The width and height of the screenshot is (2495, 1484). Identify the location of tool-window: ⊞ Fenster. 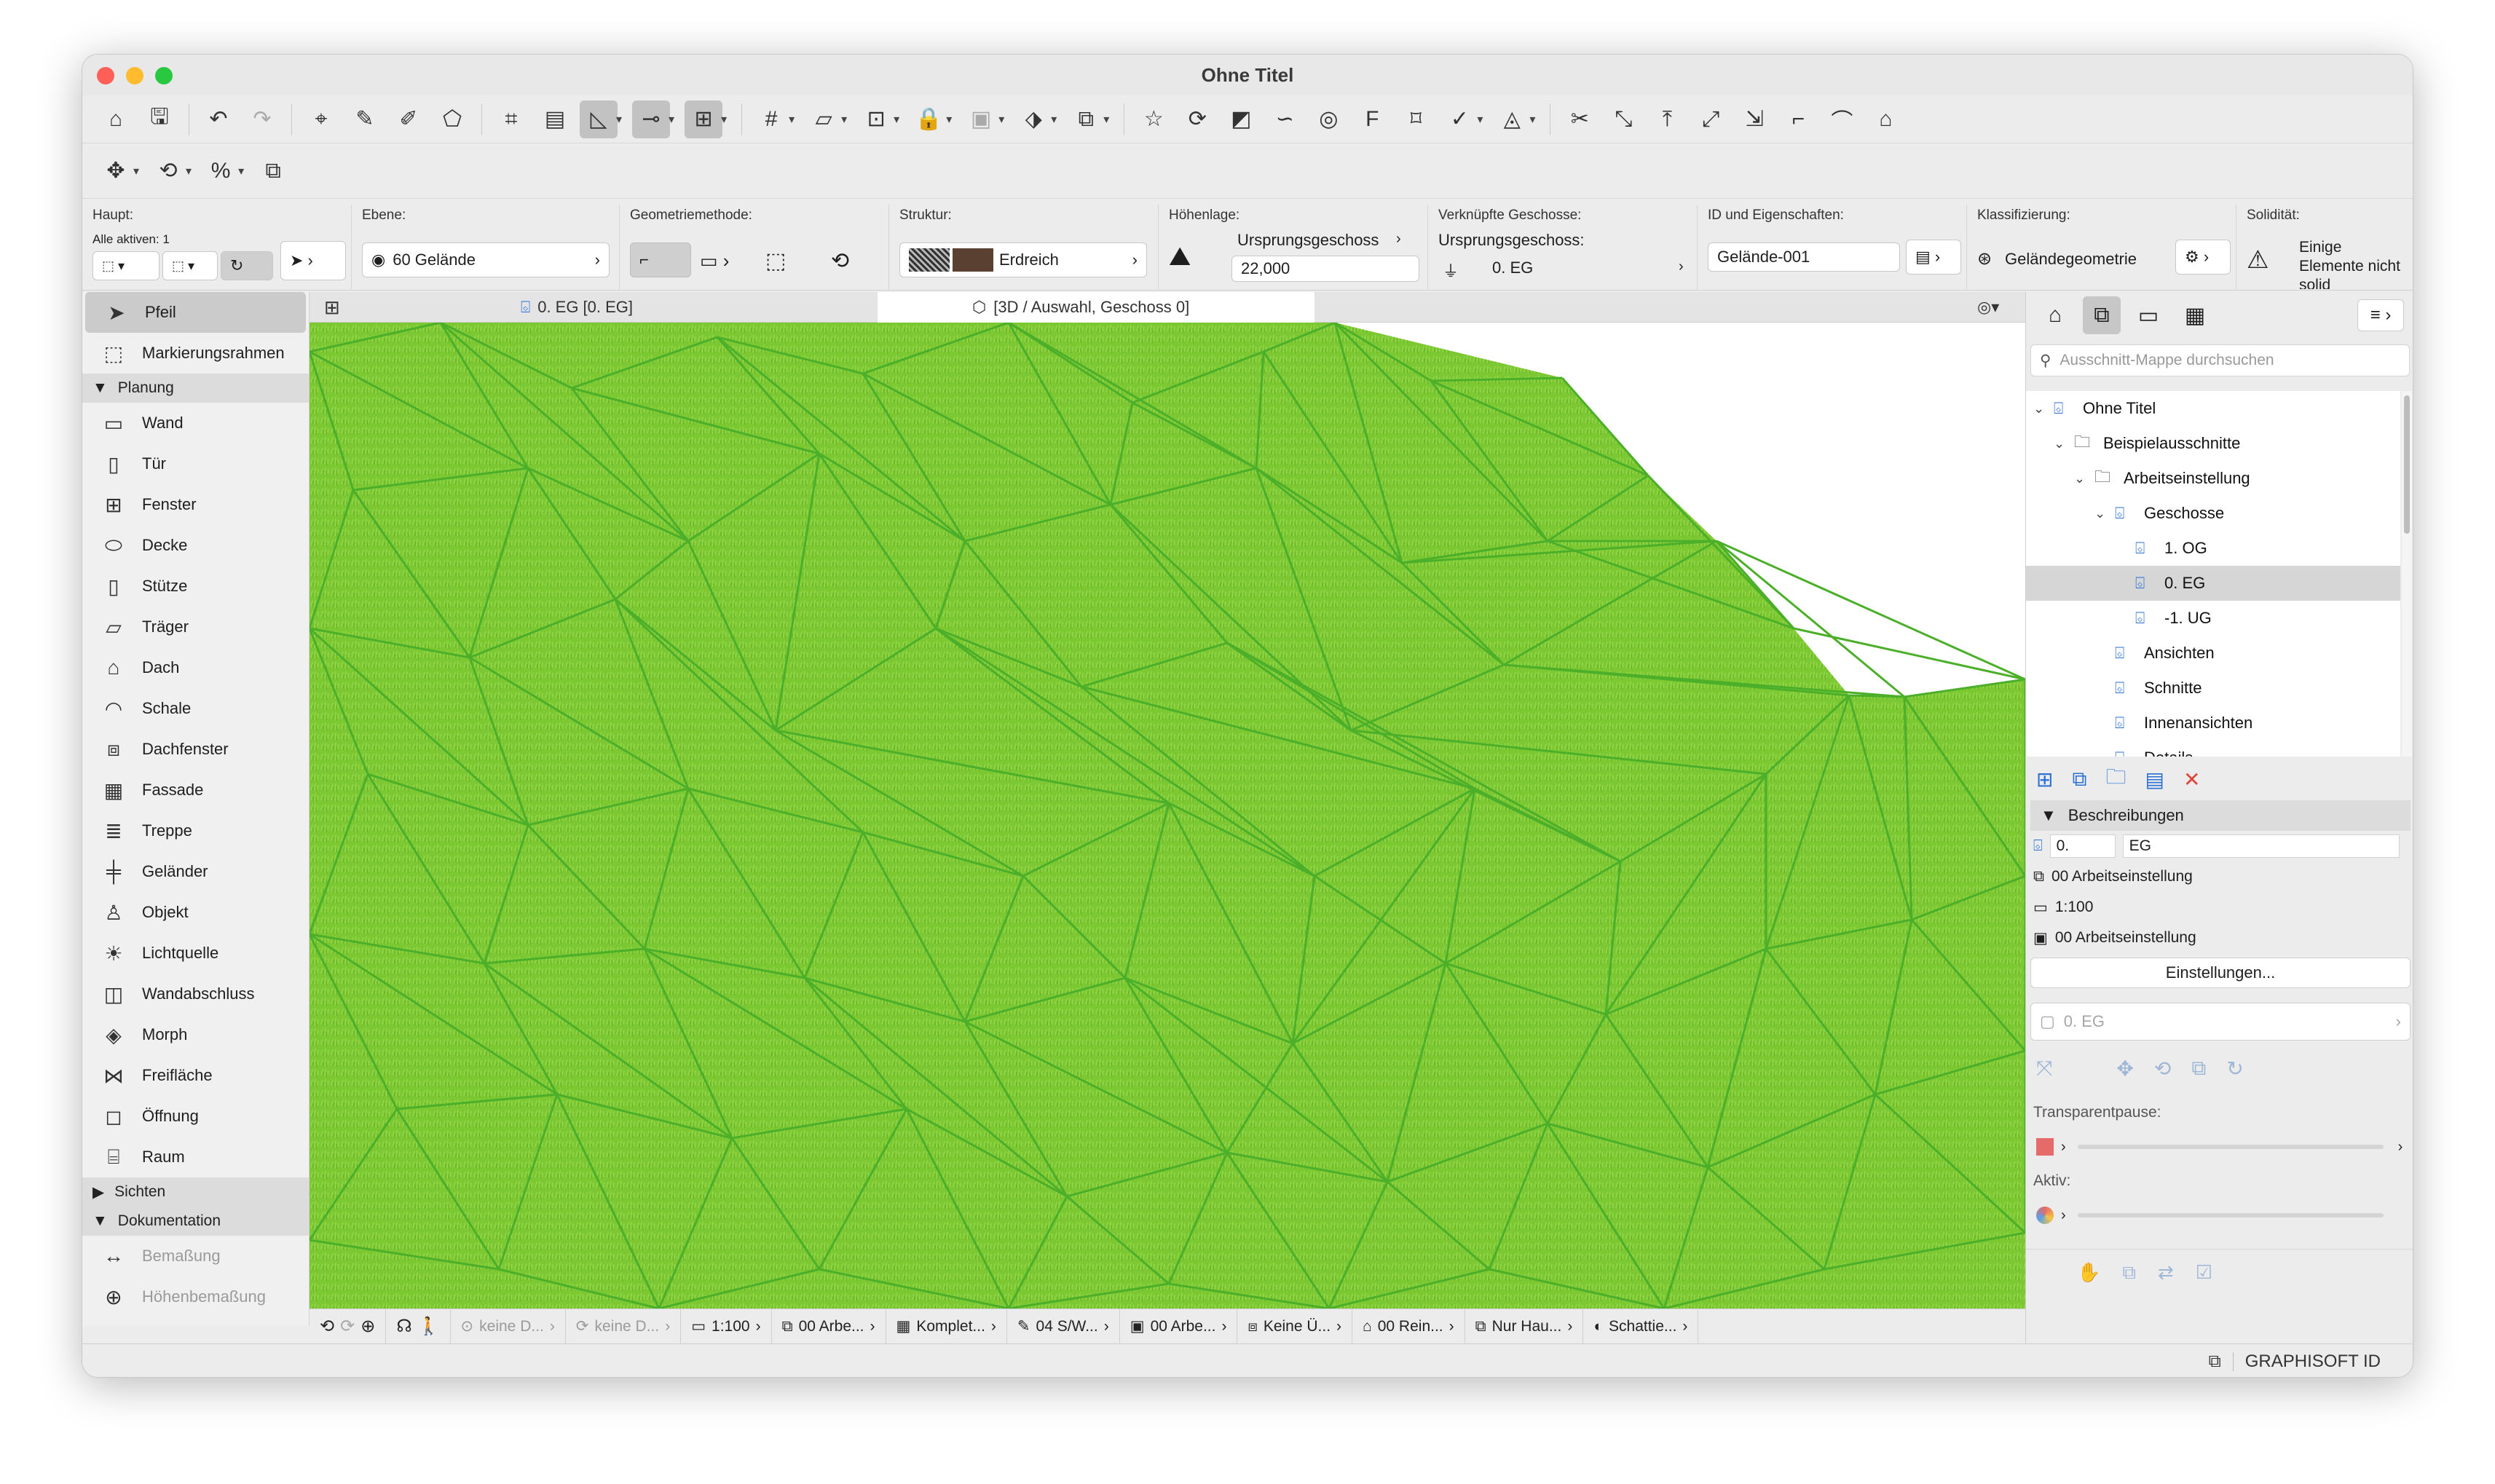
(195, 504).